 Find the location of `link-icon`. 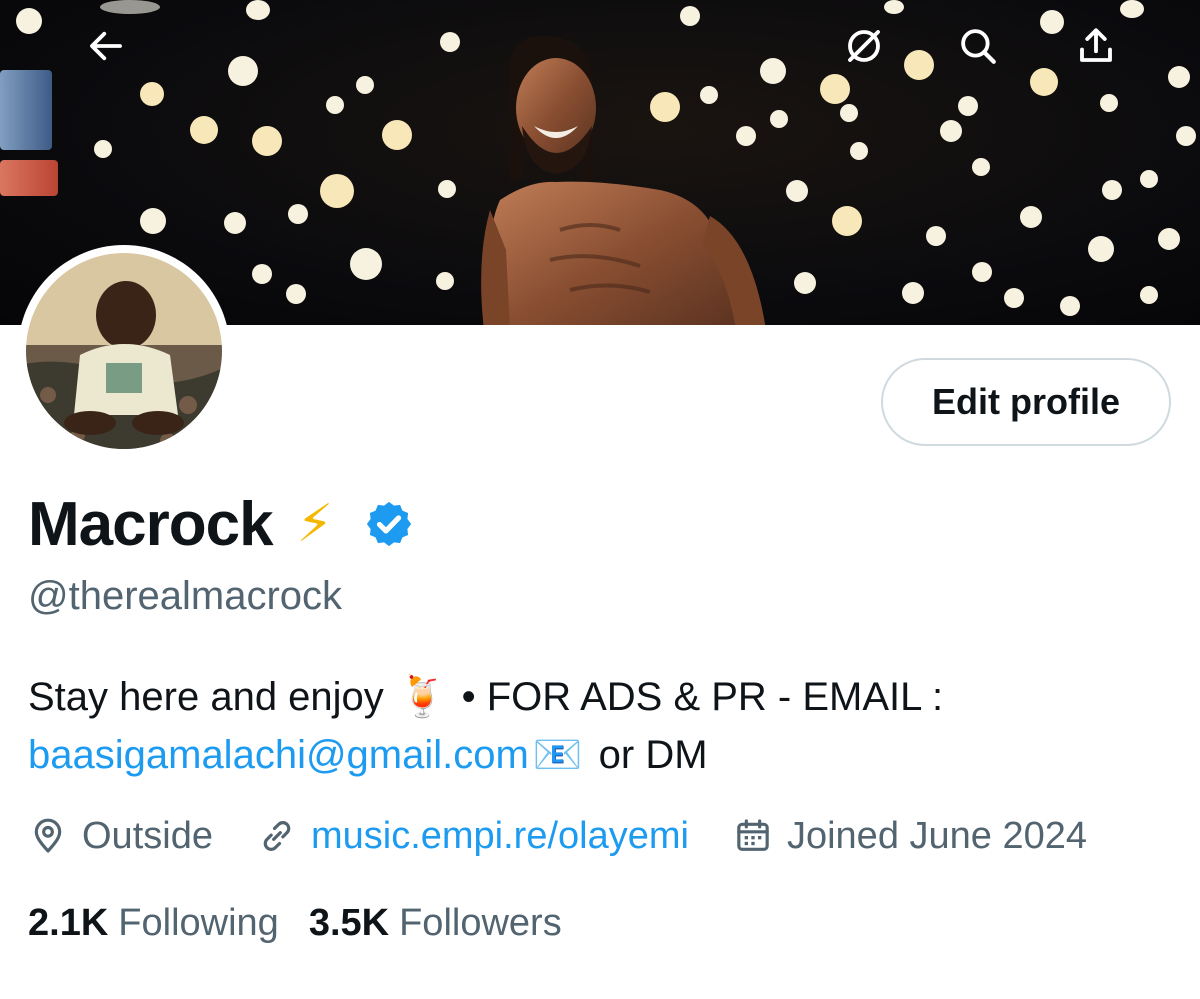

link-icon is located at coordinates (277, 836).